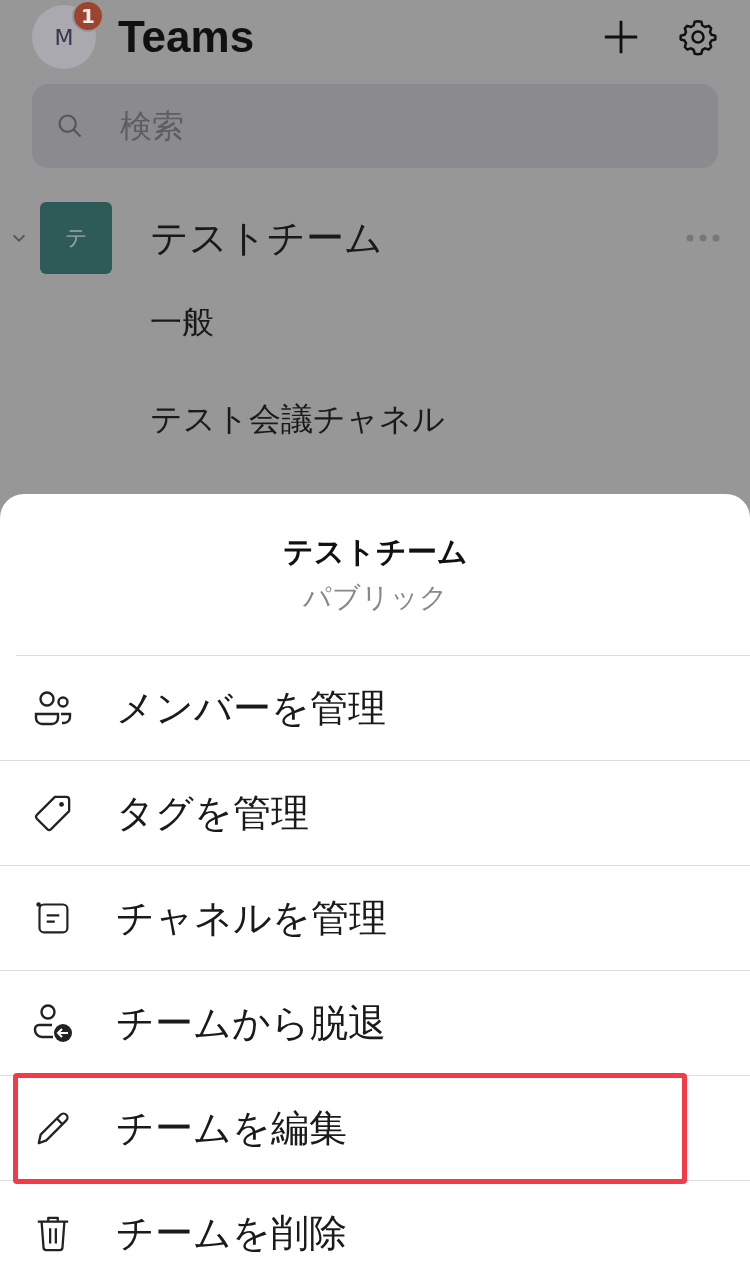  Describe the element at coordinates (186, 37) in the screenshot. I see `page-title: Teams` at that location.